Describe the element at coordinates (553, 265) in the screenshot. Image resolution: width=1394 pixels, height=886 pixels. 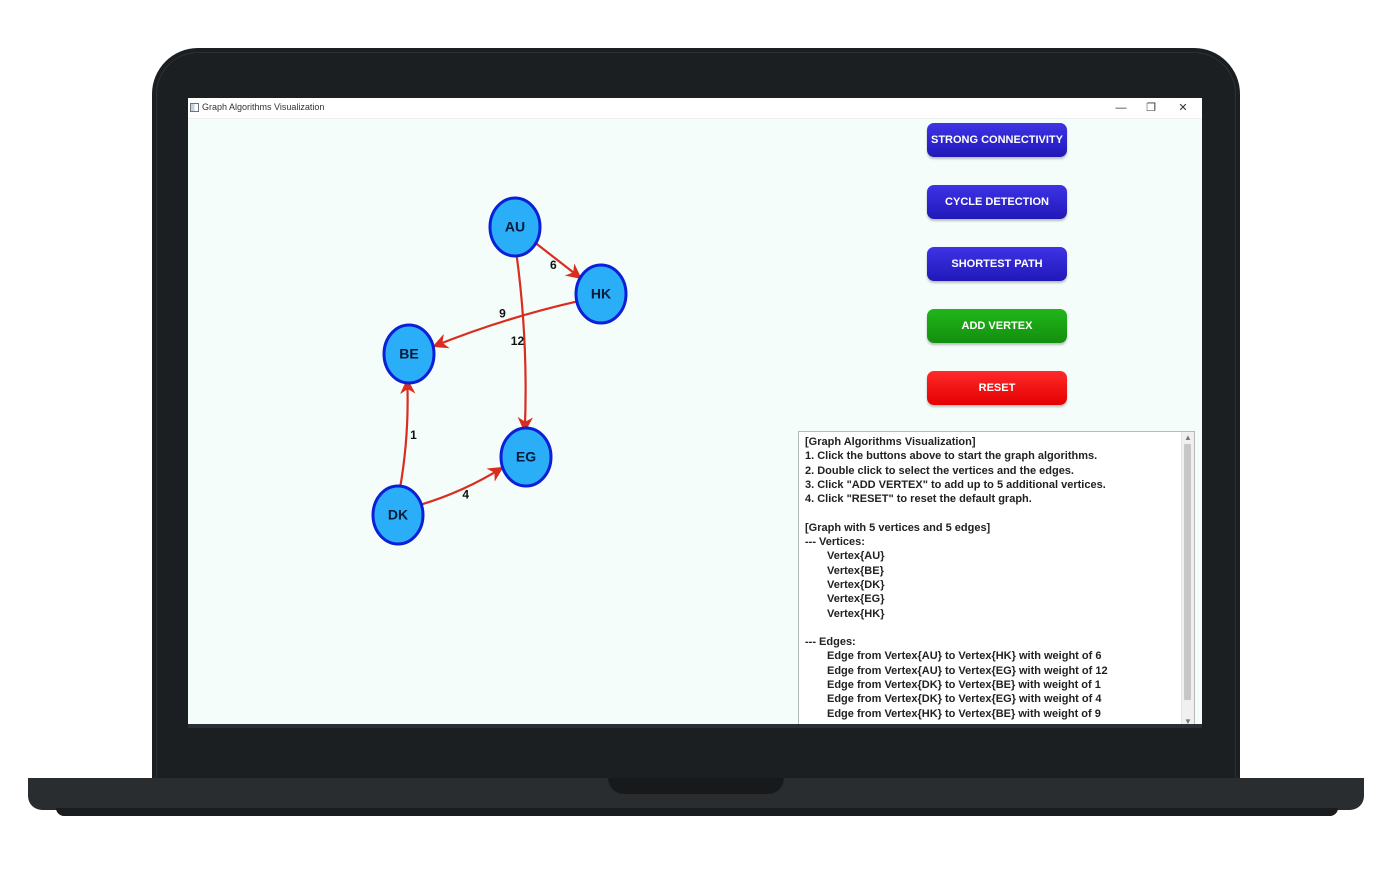
I see `edge-weight-label: 6` at that location.